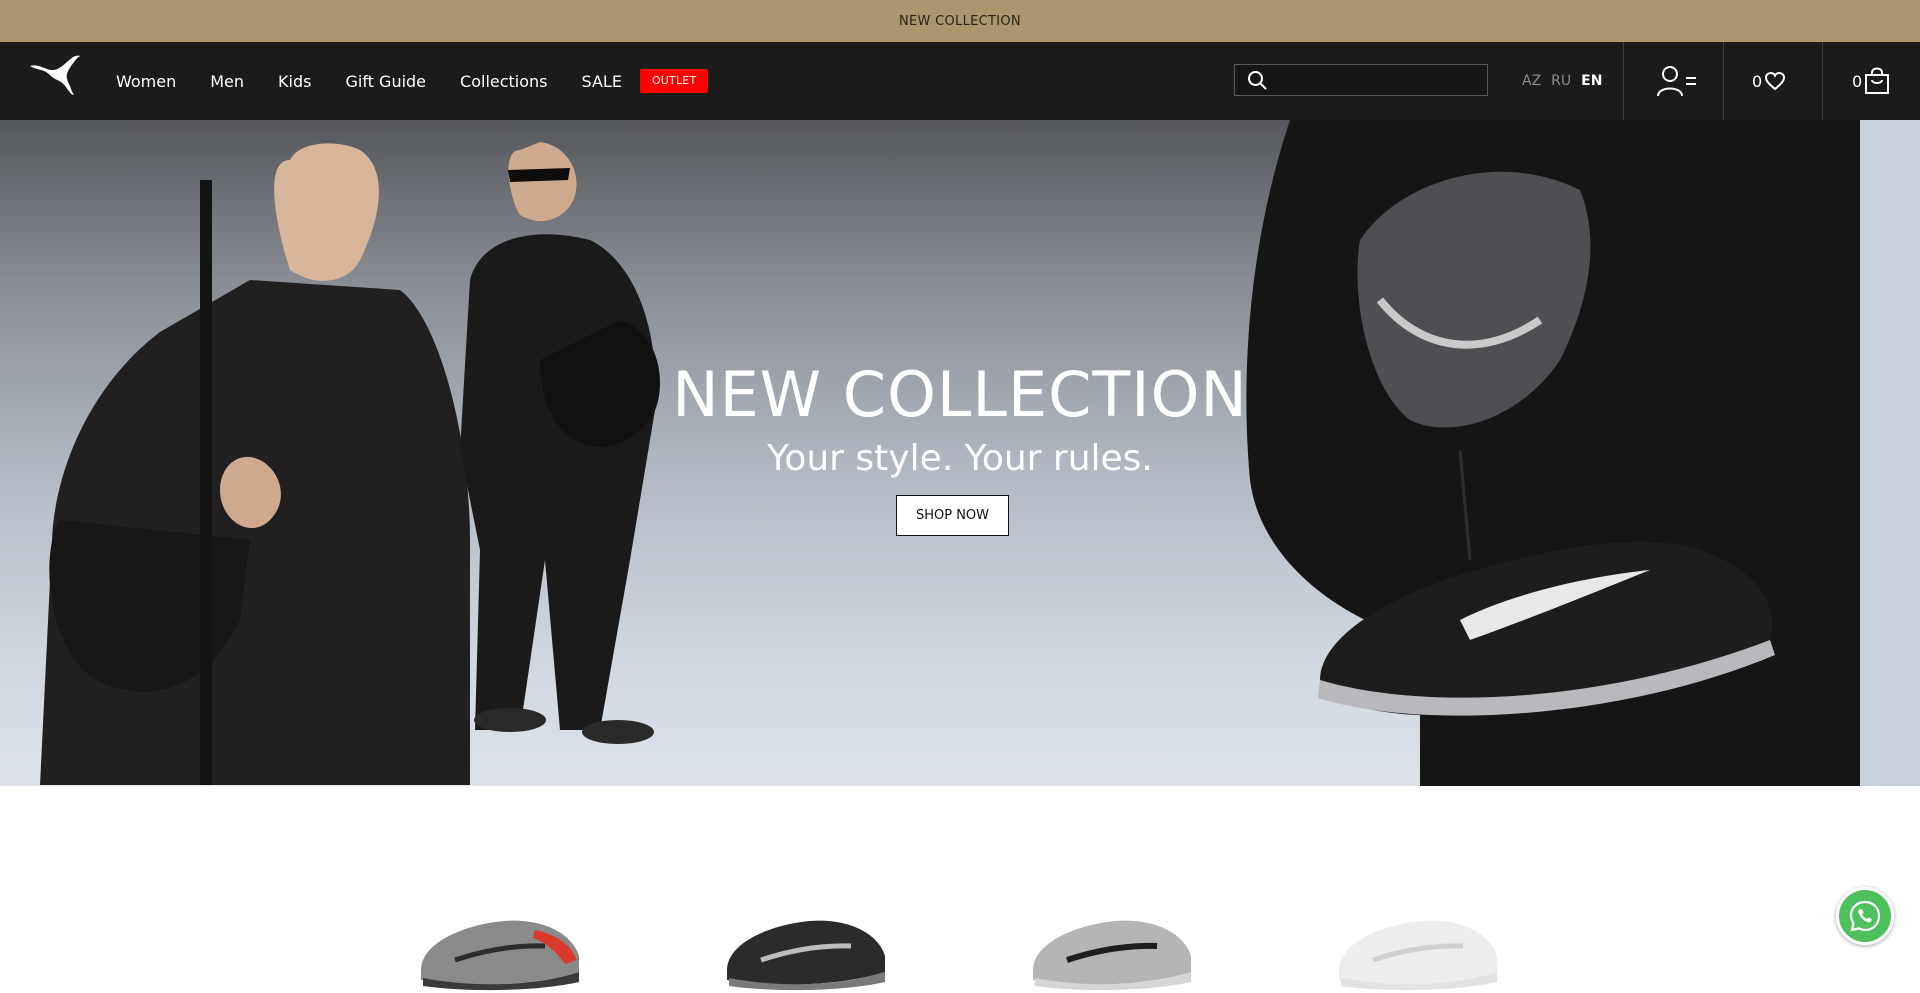 The height and width of the screenshot is (993, 1920). What do you see at coordinates (1561, 81) in the screenshot?
I see `lang-ru: RU` at bounding box center [1561, 81].